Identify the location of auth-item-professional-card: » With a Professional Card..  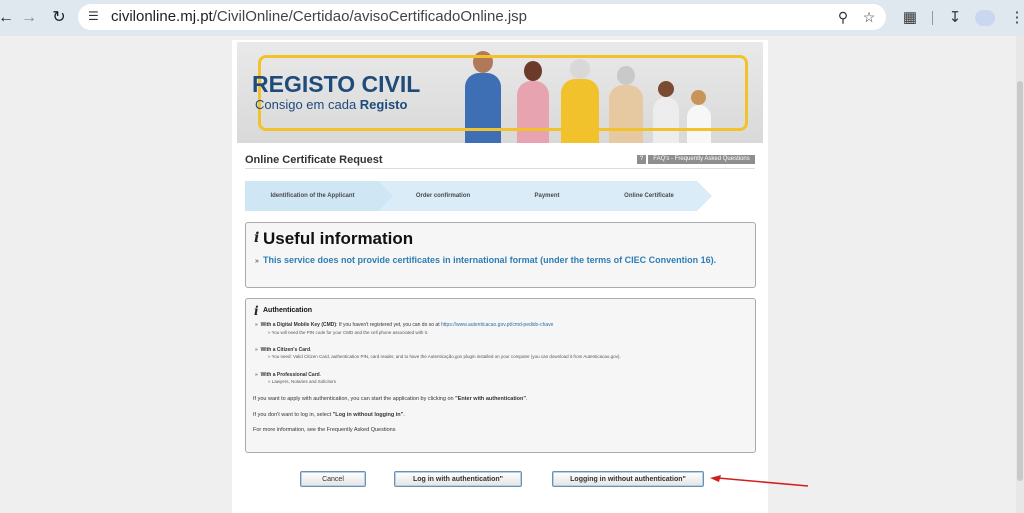
(288, 375).